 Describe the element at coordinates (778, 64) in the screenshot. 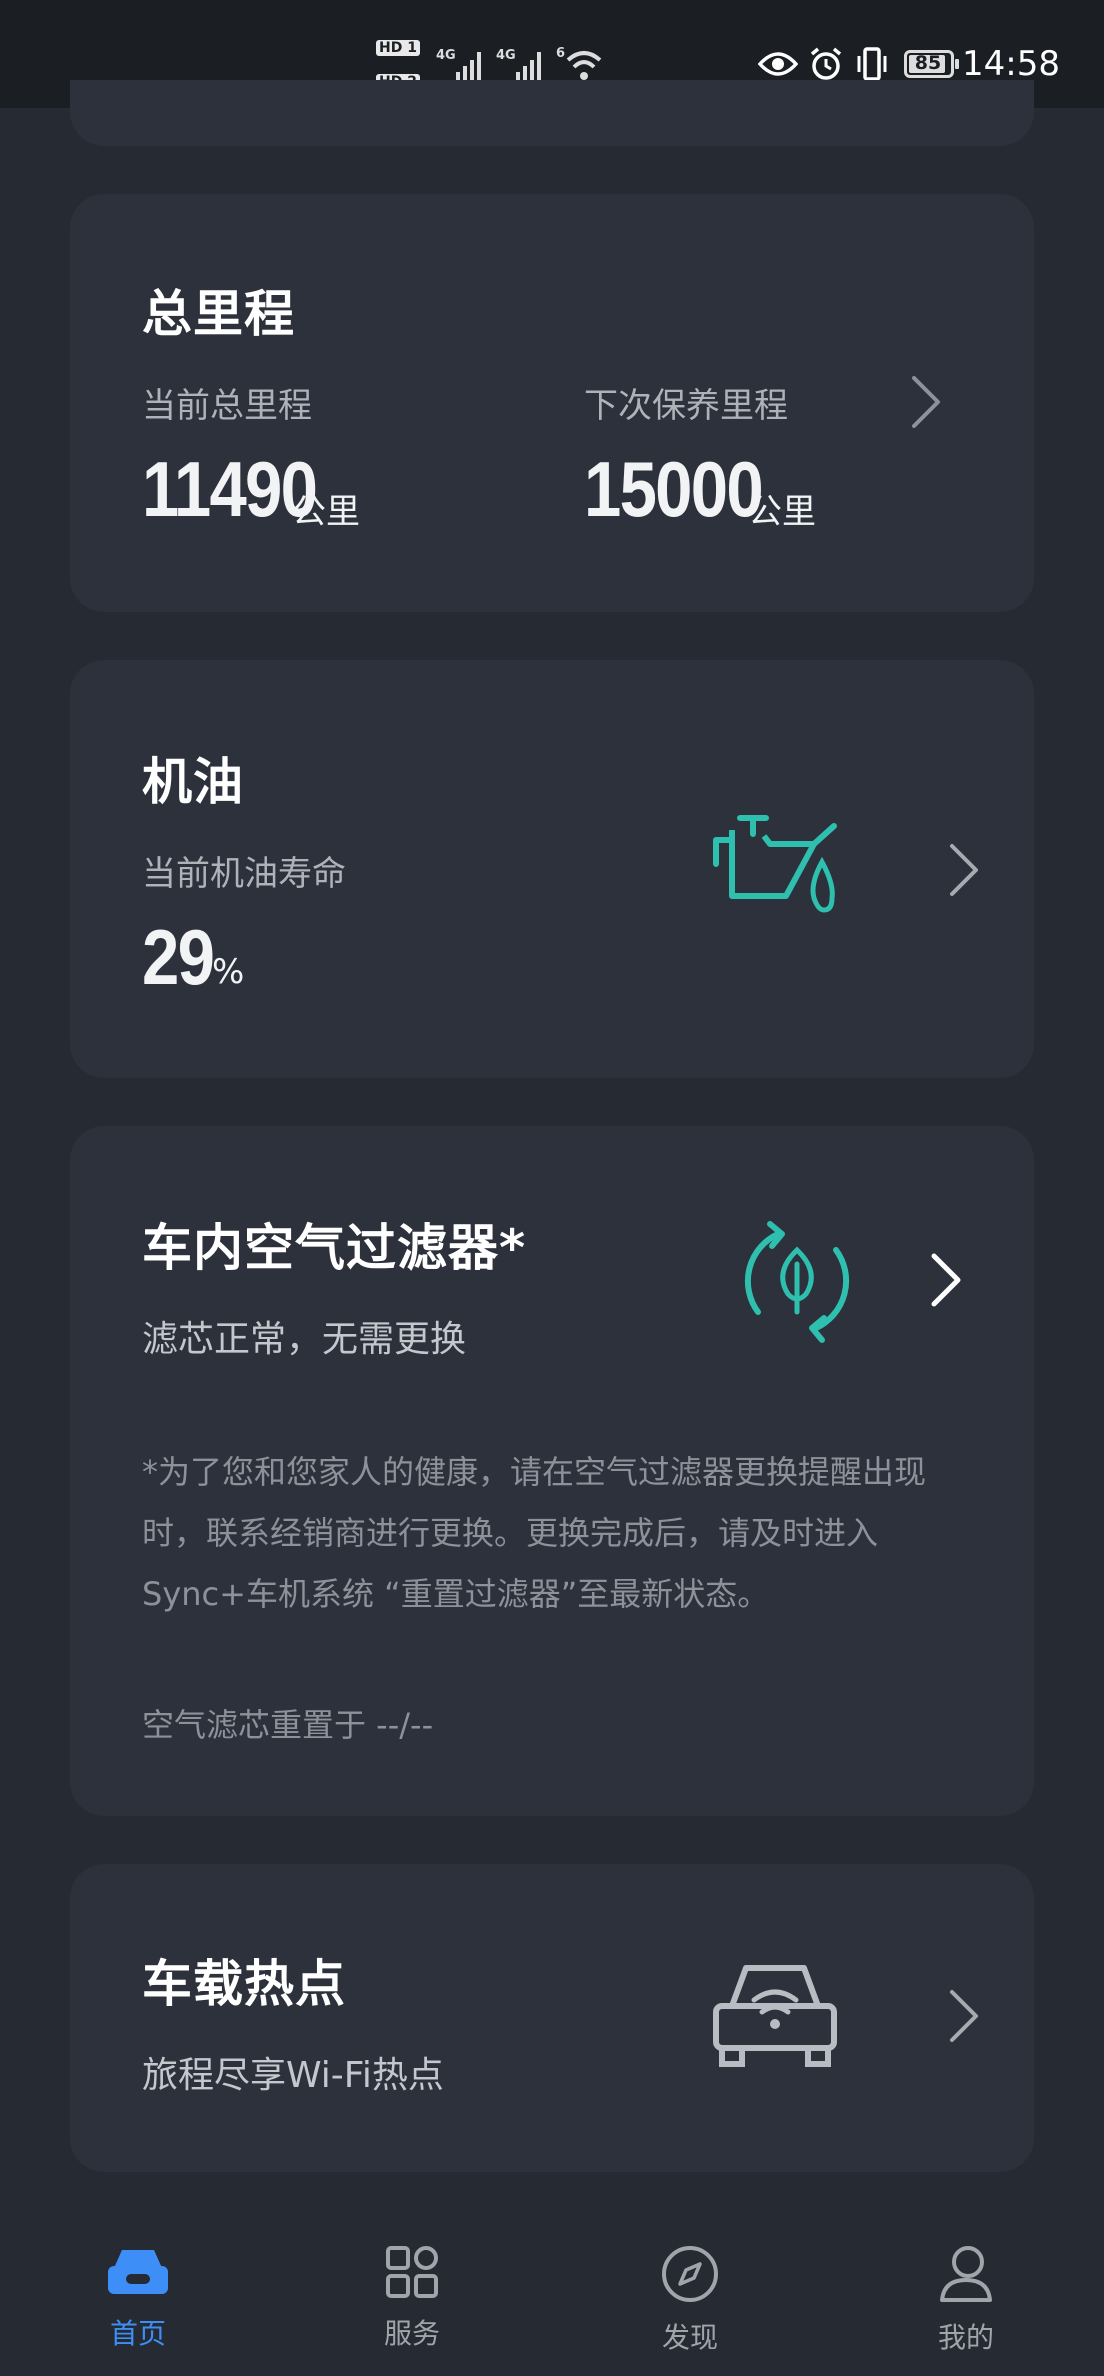

I see `eye-icon` at that location.